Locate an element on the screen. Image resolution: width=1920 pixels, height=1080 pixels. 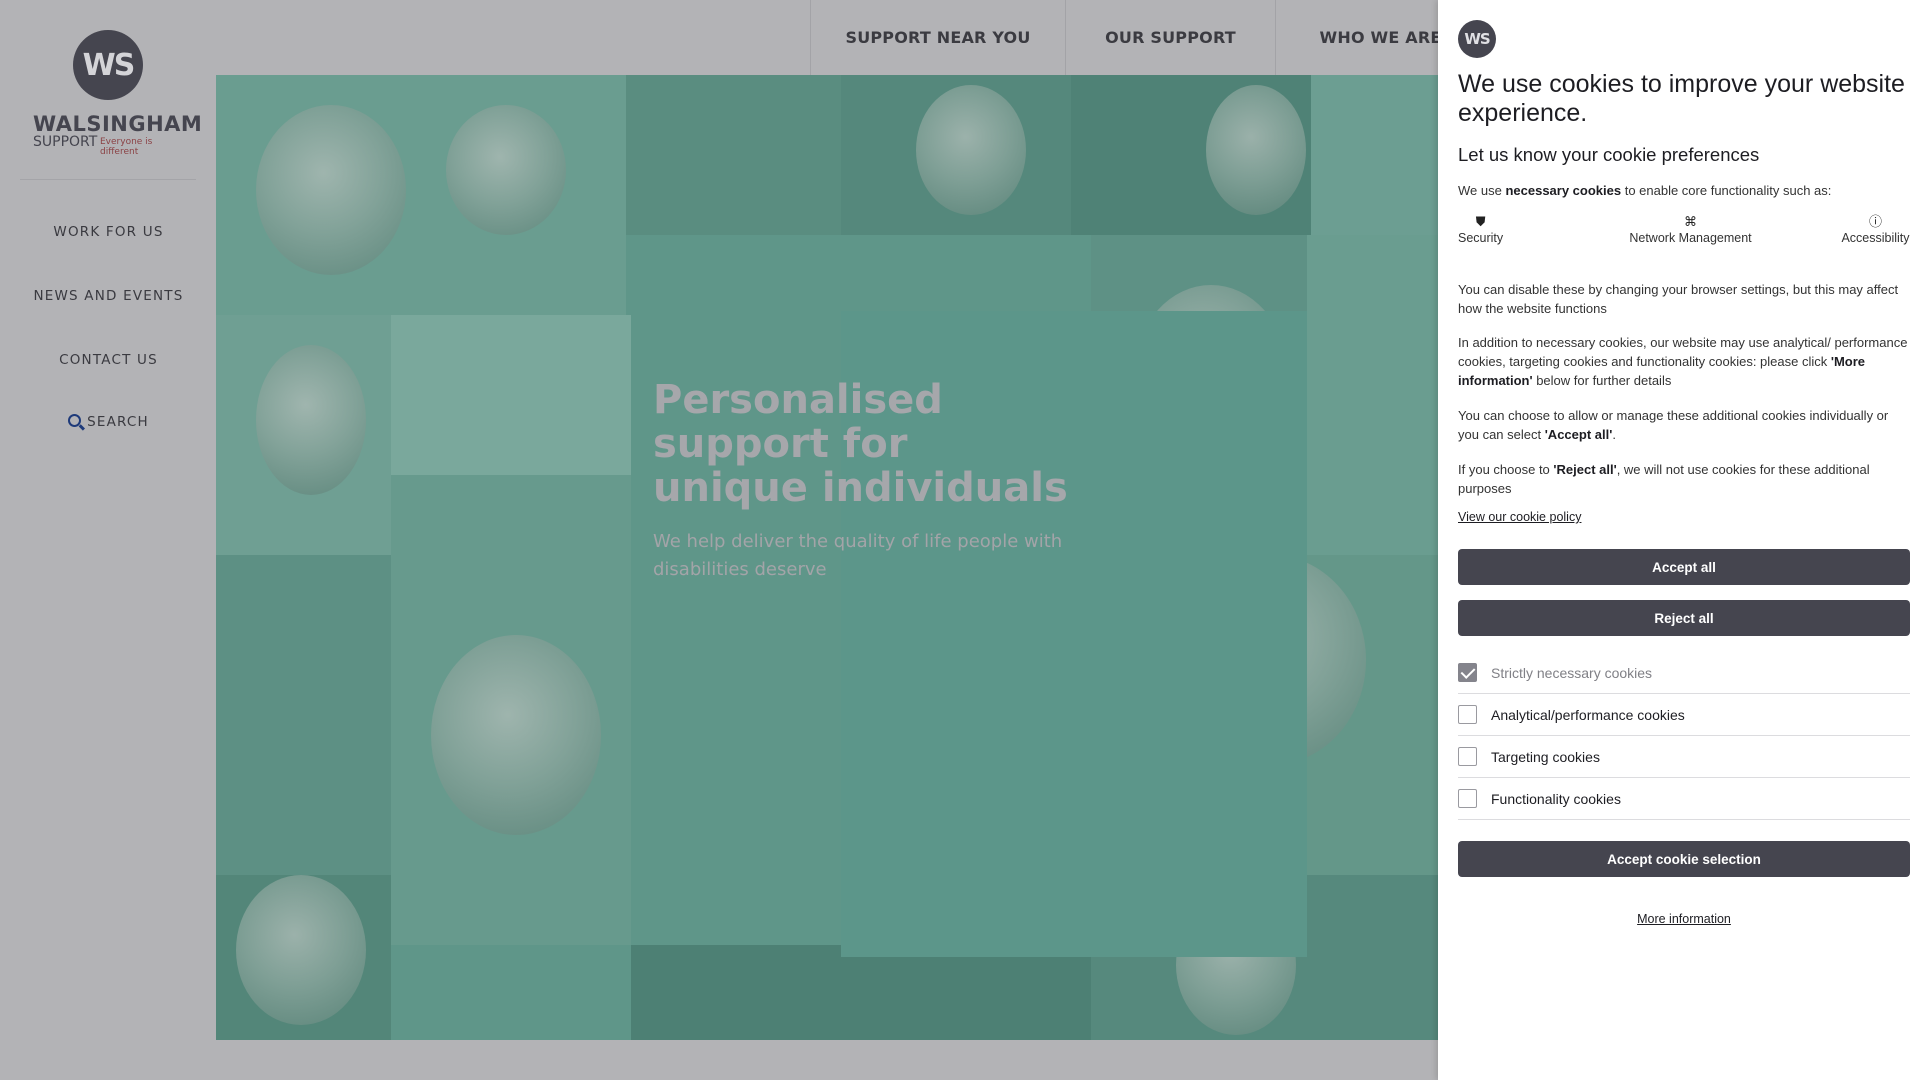
intro-text-end: to enable core functionality such as: is located at coordinates (1726, 190).